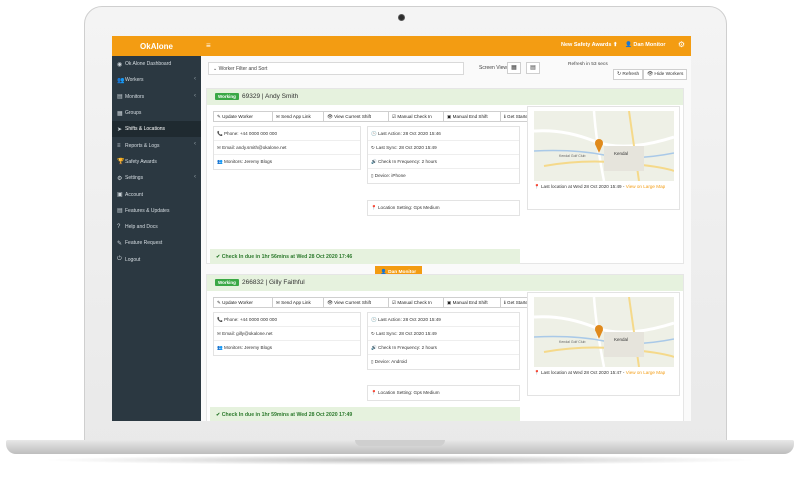 This screenshot has width=800, height=485. I want to click on sidebar-item-label: Feature Request, so click(144, 243).